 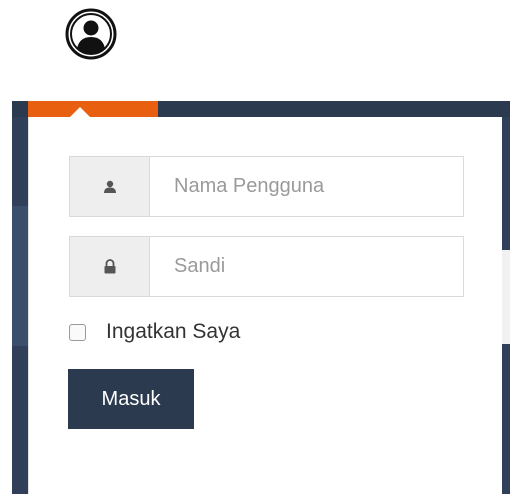 I want to click on username-input-group, so click(x=266, y=186).